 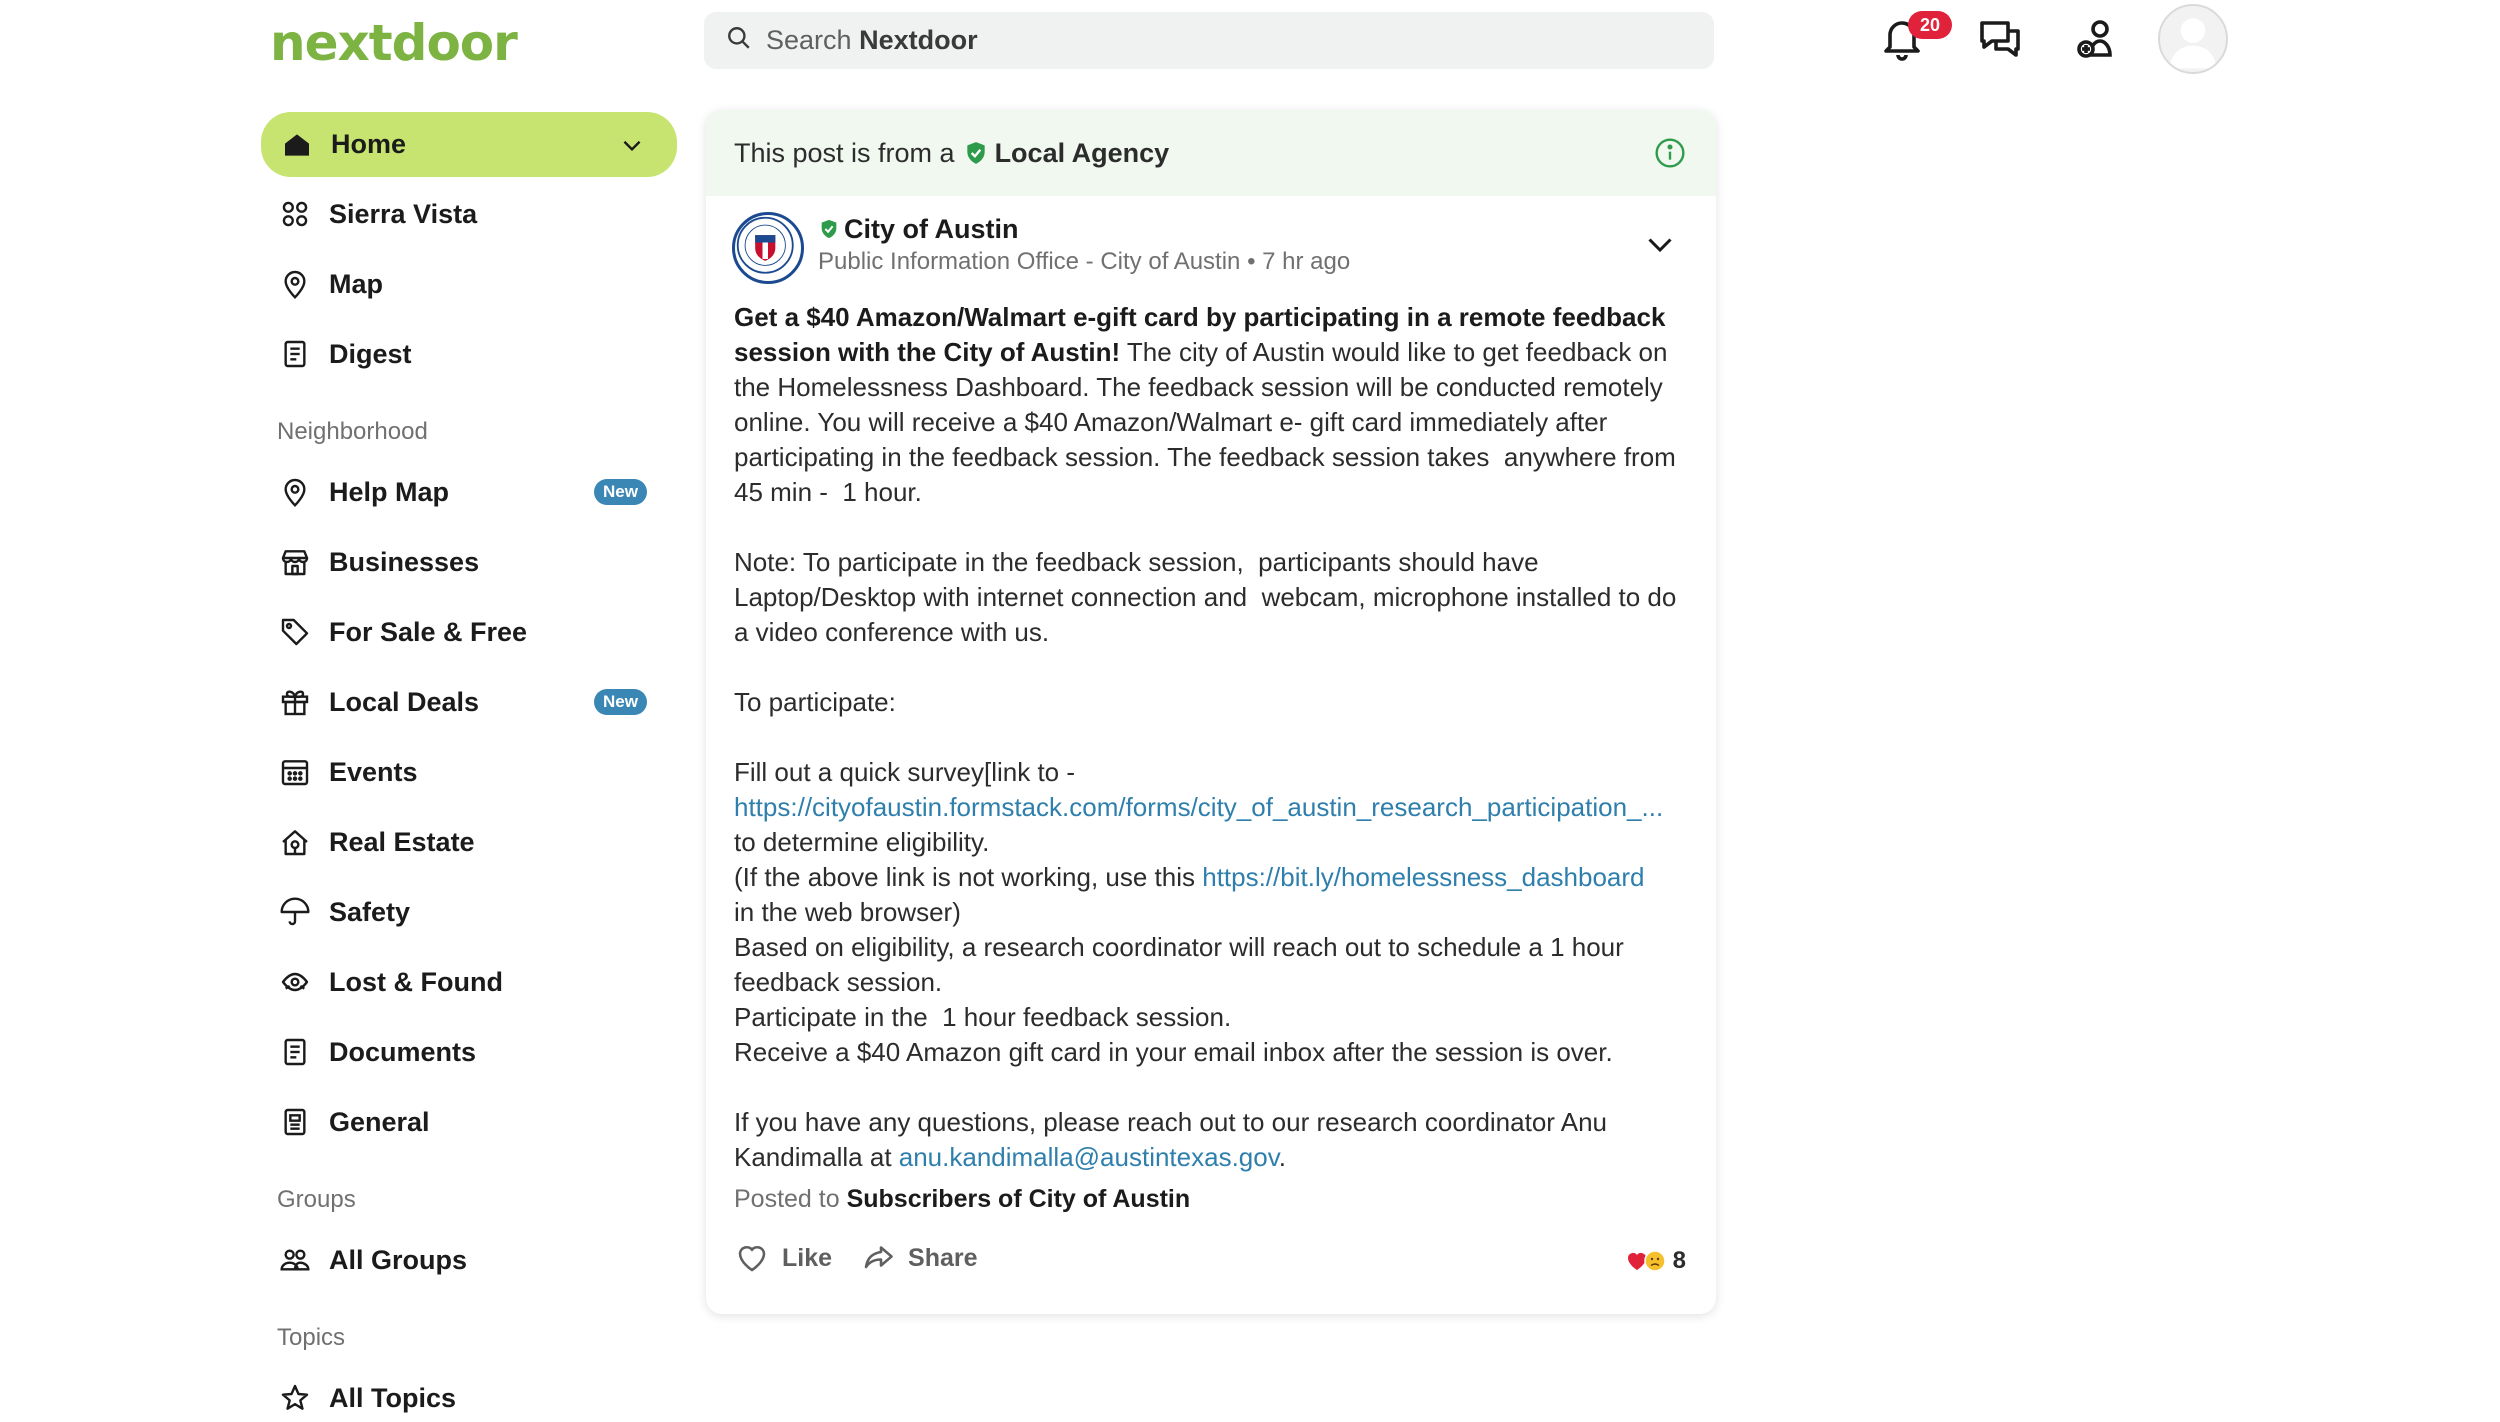 What do you see at coordinates (1282, 1157) in the screenshot?
I see `post-questions-end: .` at bounding box center [1282, 1157].